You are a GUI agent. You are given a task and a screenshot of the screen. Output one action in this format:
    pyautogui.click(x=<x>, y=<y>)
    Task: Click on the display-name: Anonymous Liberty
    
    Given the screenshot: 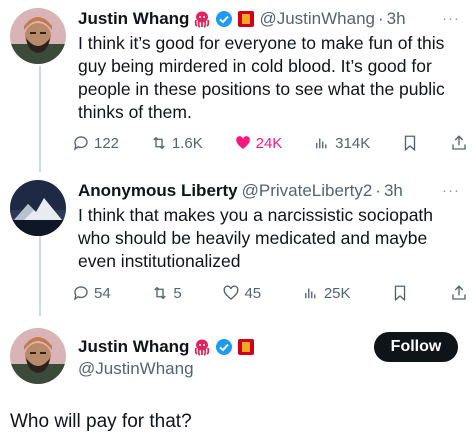 What is the action you would take?
    pyautogui.click(x=158, y=191)
    